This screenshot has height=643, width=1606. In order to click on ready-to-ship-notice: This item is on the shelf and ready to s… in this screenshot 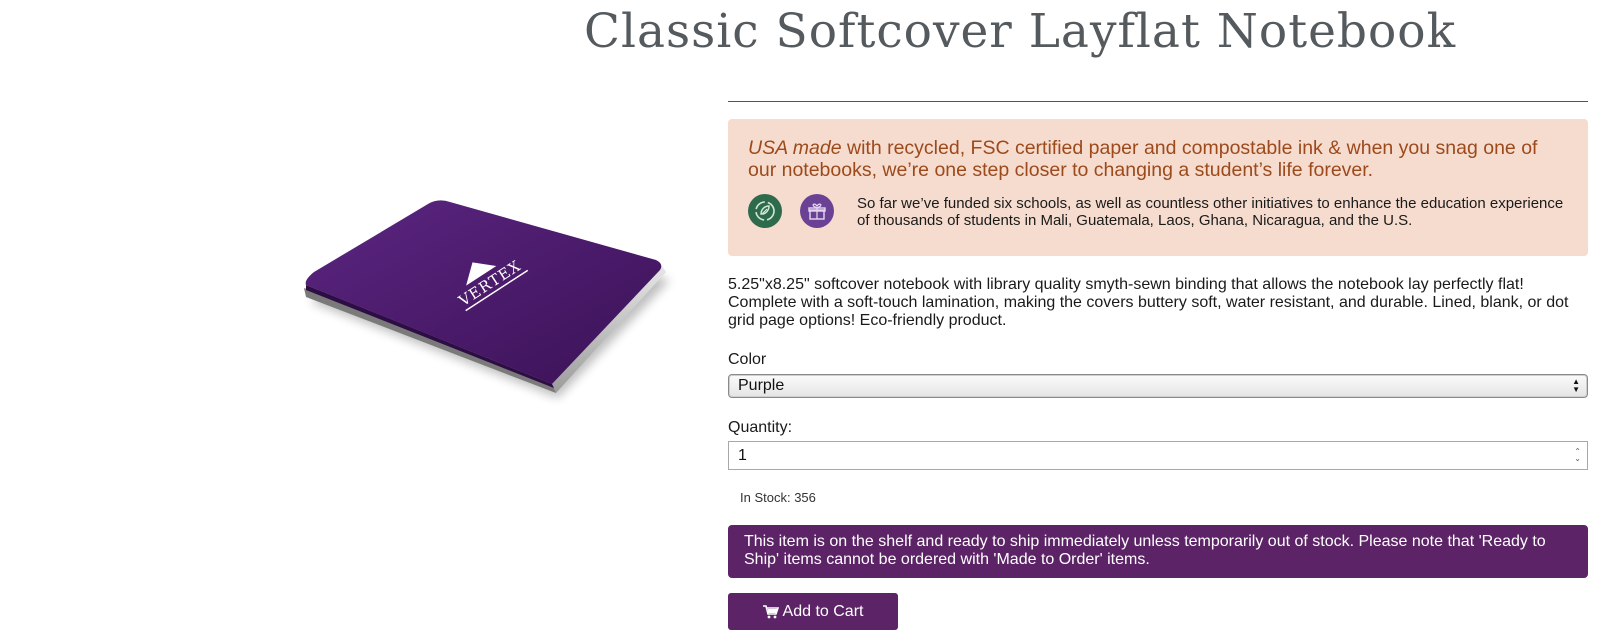, I will do `click(1158, 551)`.